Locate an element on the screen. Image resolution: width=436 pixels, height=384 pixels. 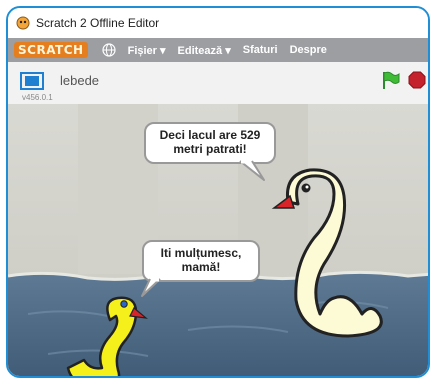
scratch-logo: SCRATCH is located at coordinates (51, 50).